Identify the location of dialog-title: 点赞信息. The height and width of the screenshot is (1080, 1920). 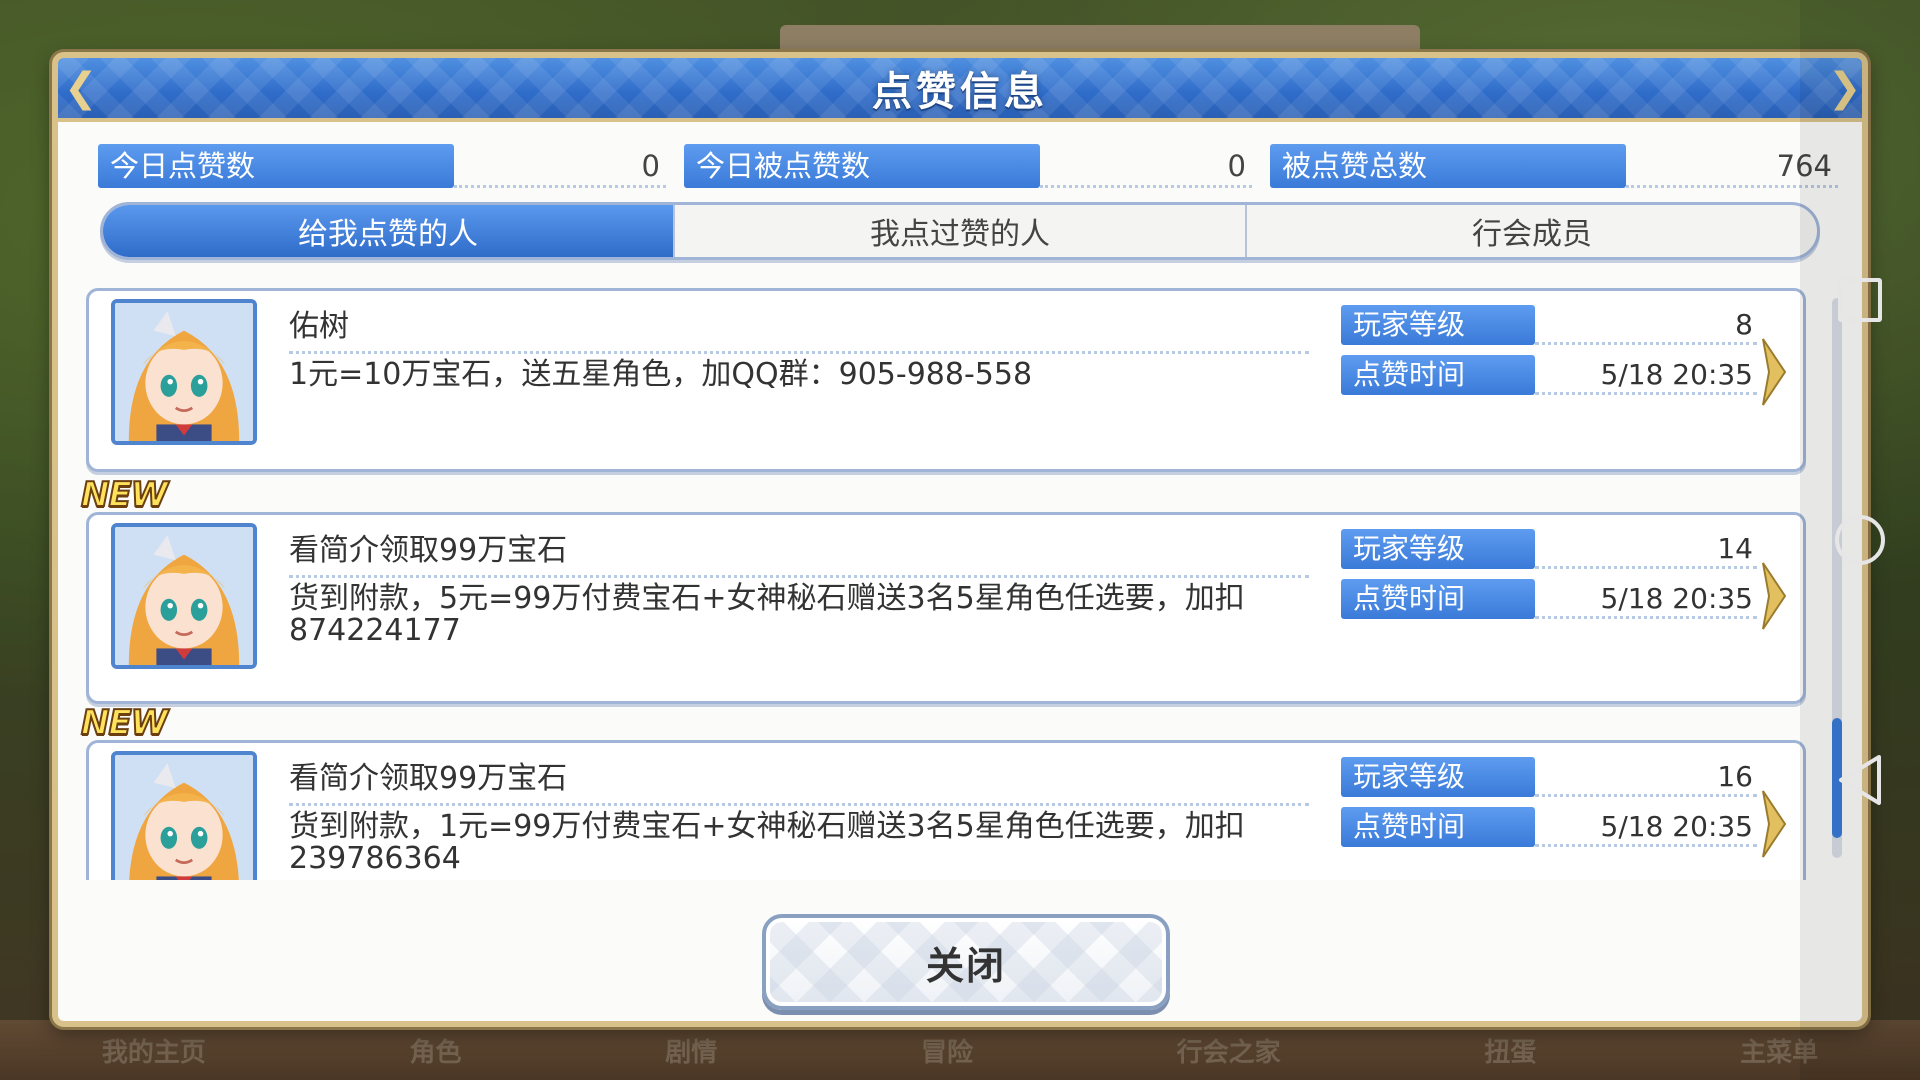
(960, 92).